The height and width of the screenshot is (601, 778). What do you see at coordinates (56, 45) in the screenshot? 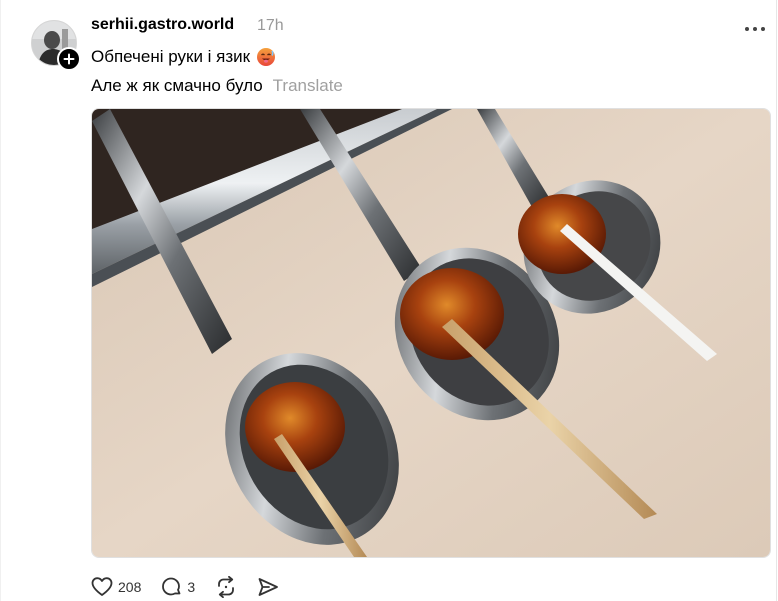
I see `avatar-container` at bounding box center [56, 45].